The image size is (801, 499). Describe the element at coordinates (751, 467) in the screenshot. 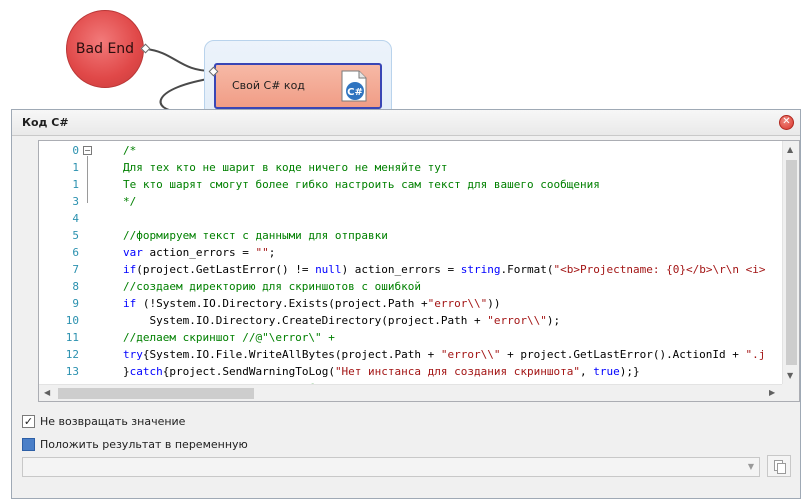

I see `chevron-down-icon: ▼` at that location.